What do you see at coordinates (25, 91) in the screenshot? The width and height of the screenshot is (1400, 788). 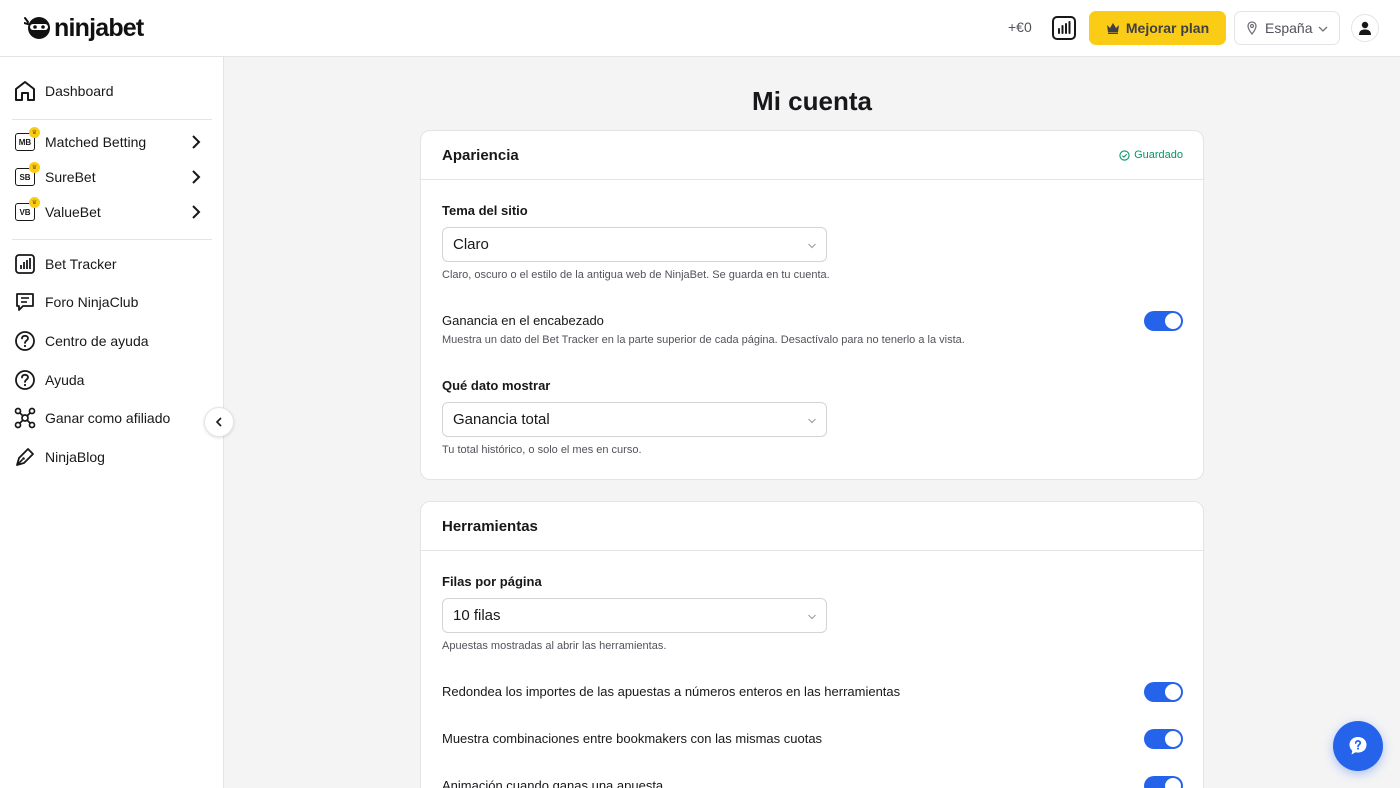 I see `home-icon` at bounding box center [25, 91].